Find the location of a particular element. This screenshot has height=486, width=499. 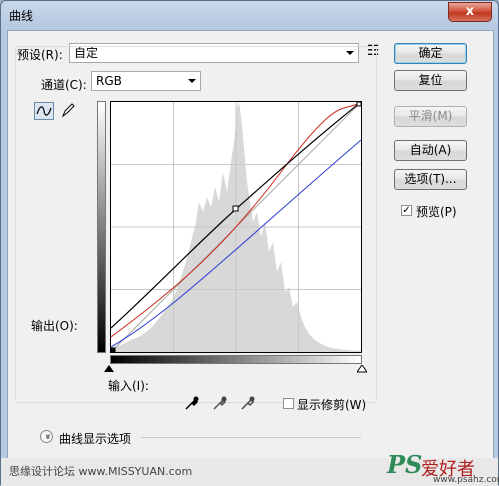

curve-endpoint-bottom is located at coordinates (113, 350).